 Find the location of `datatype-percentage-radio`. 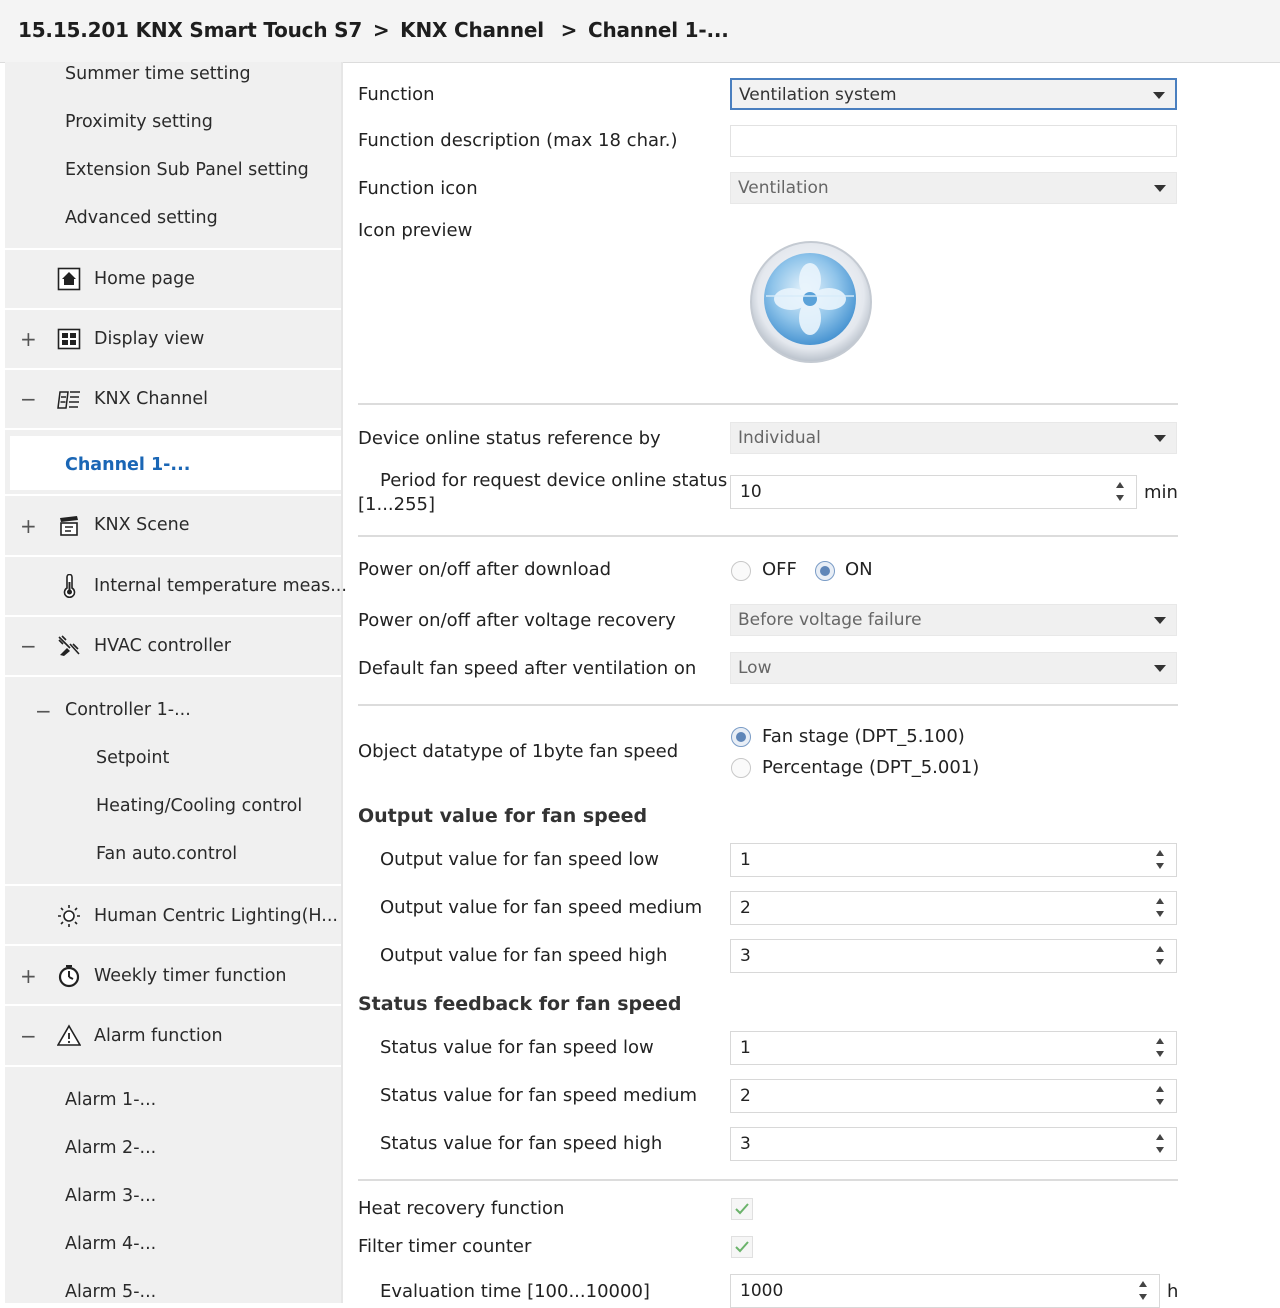

datatype-percentage-radio is located at coordinates (741, 768).